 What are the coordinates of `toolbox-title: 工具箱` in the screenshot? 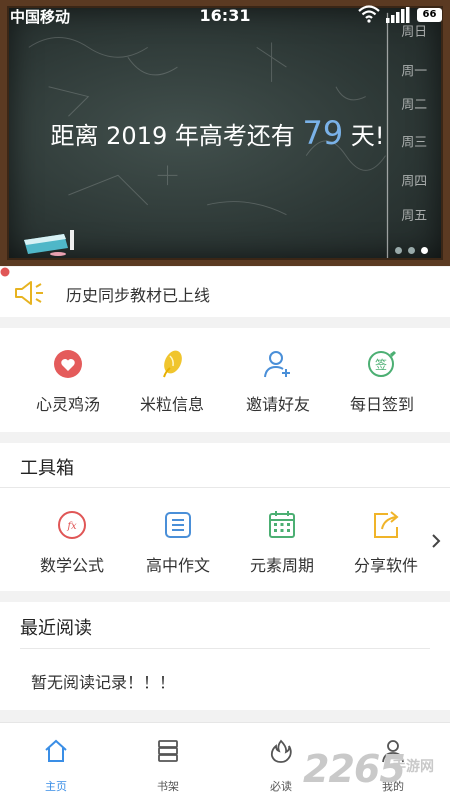 It's located at (47, 468).